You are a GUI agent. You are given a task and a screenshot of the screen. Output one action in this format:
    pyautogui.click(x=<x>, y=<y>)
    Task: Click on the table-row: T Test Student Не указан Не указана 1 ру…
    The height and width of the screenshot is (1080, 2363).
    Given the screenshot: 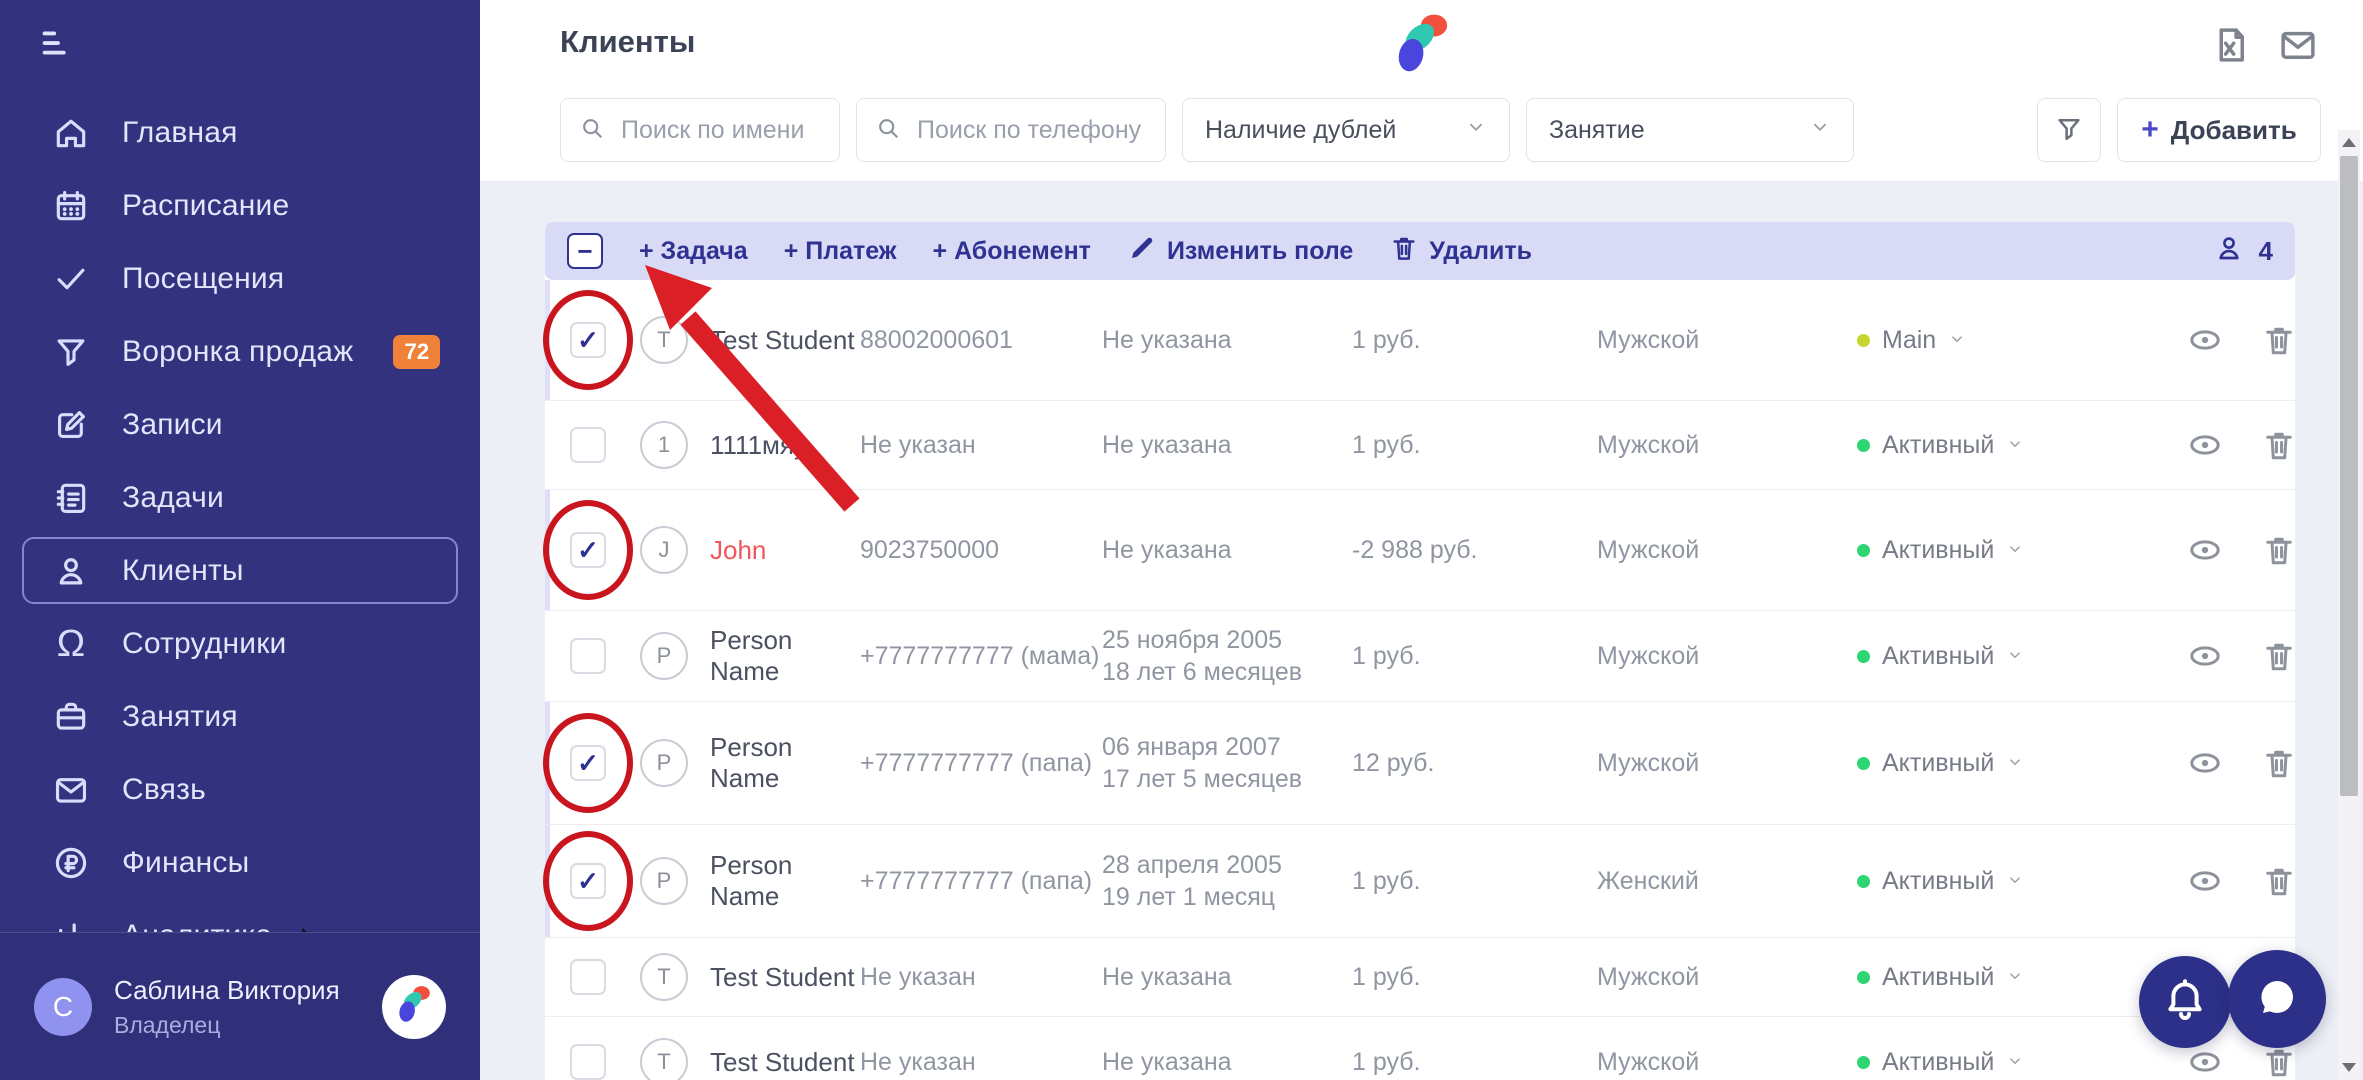 What is the action you would take?
    pyautogui.click(x=1420, y=977)
    